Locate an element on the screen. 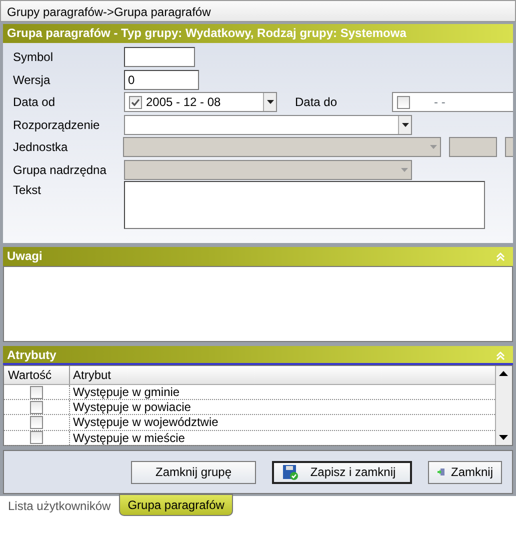 This screenshot has width=516, height=534. button: Zamknij is located at coordinates (465, 472).